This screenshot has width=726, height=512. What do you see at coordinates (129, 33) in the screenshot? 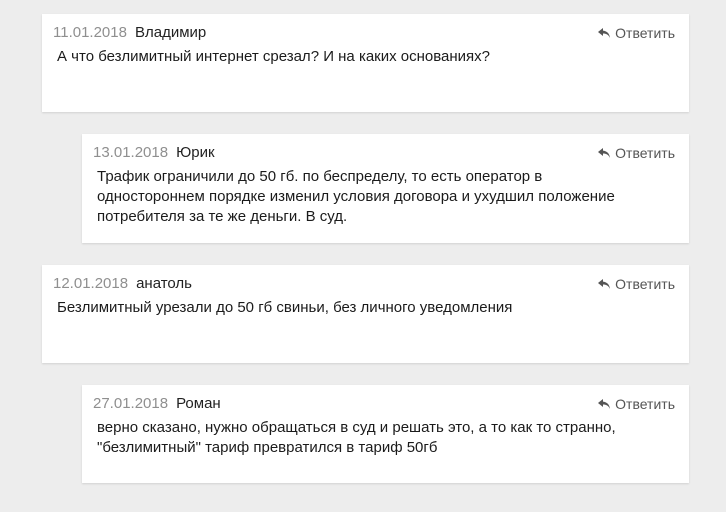
I see `comment-meta: 11.01.2018 Владимир` at bounding box center [129, 33].